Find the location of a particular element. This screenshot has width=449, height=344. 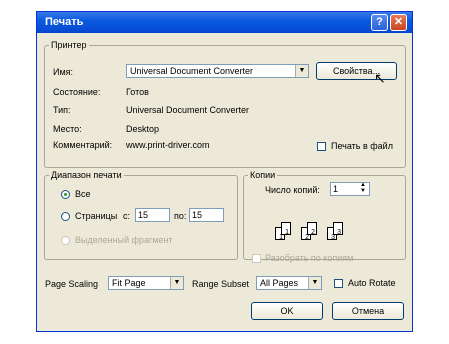

range-selection-label: Выделенный фрагмент is located at coordinates (124, 240).